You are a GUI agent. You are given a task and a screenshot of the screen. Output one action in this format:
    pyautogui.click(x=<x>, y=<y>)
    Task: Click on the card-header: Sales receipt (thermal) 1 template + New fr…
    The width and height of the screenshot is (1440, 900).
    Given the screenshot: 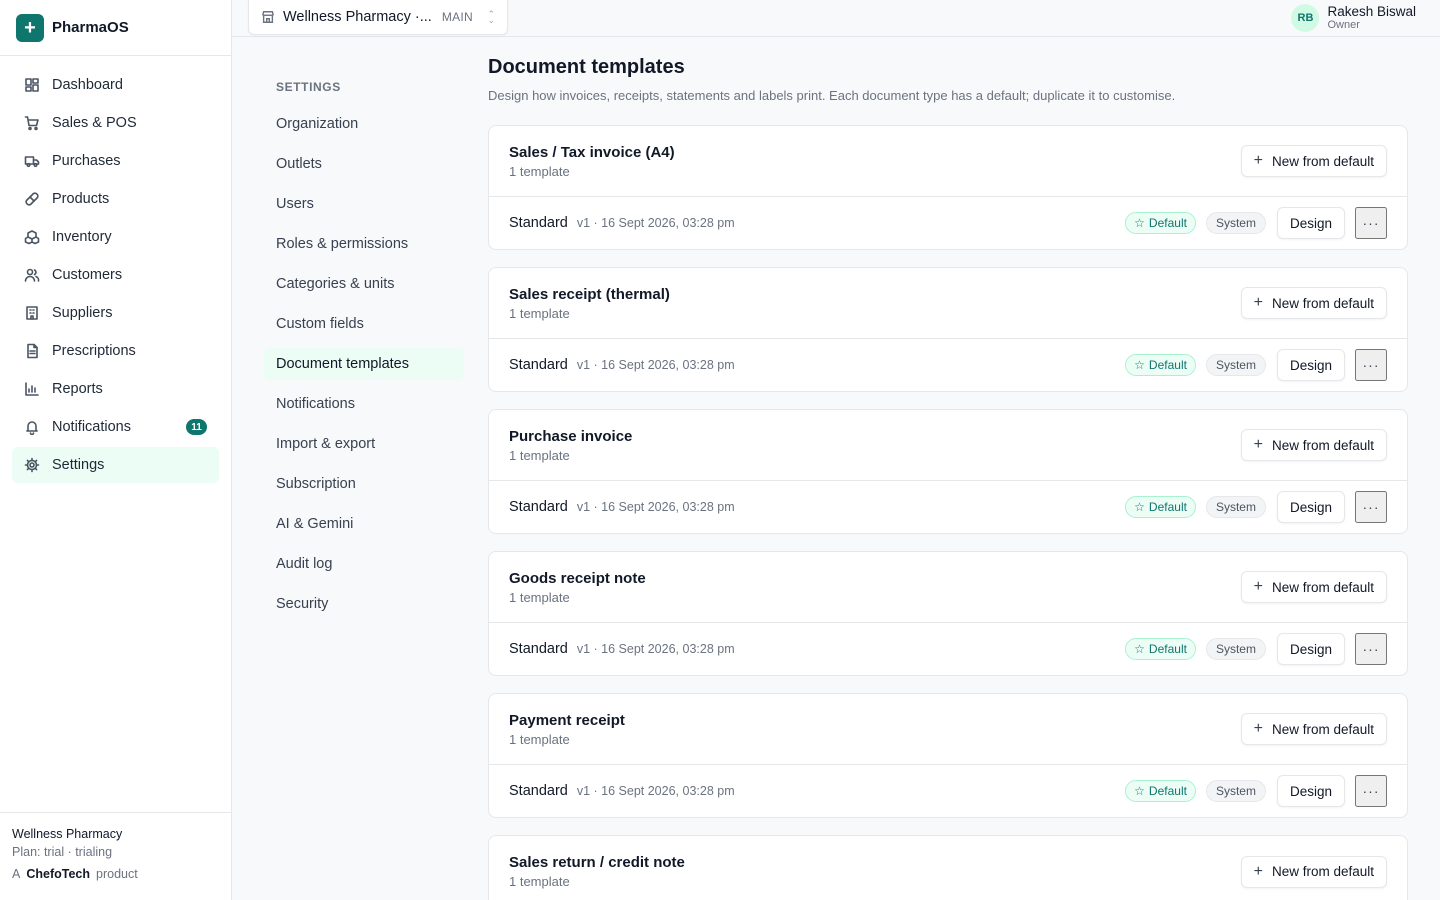 What is the action you would take?
    pyautogui.click(x=948, y=303)
    